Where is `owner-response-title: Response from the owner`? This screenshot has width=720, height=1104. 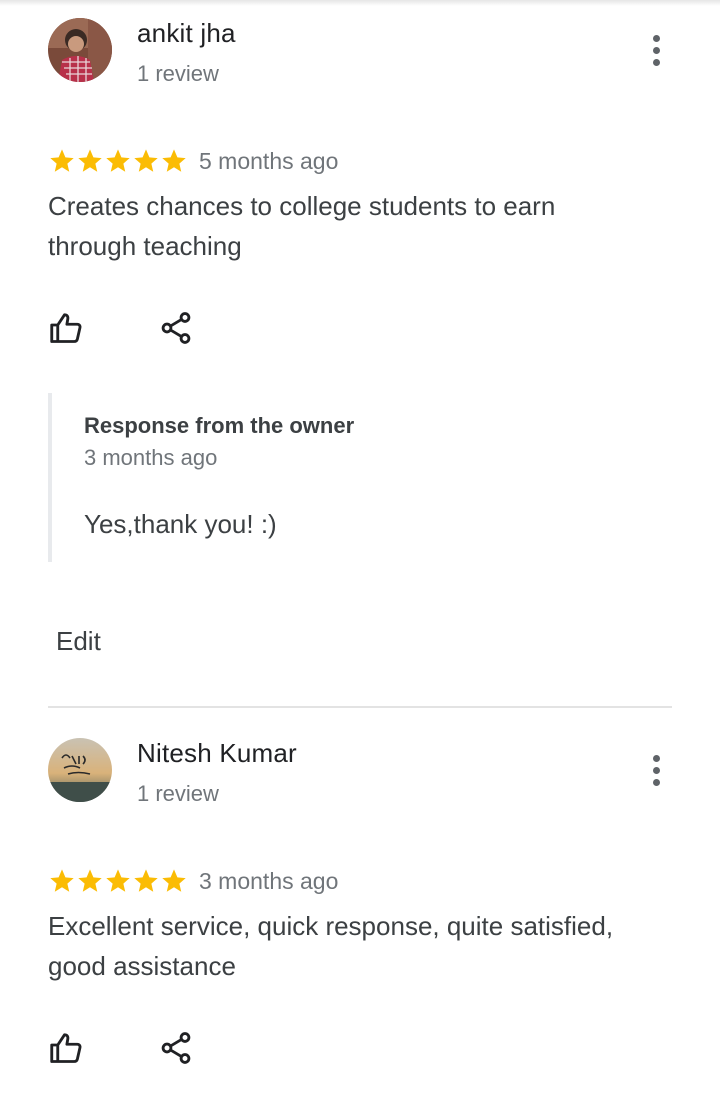 owner-response-title: Response from the owner is located at coordinates (219, 425).